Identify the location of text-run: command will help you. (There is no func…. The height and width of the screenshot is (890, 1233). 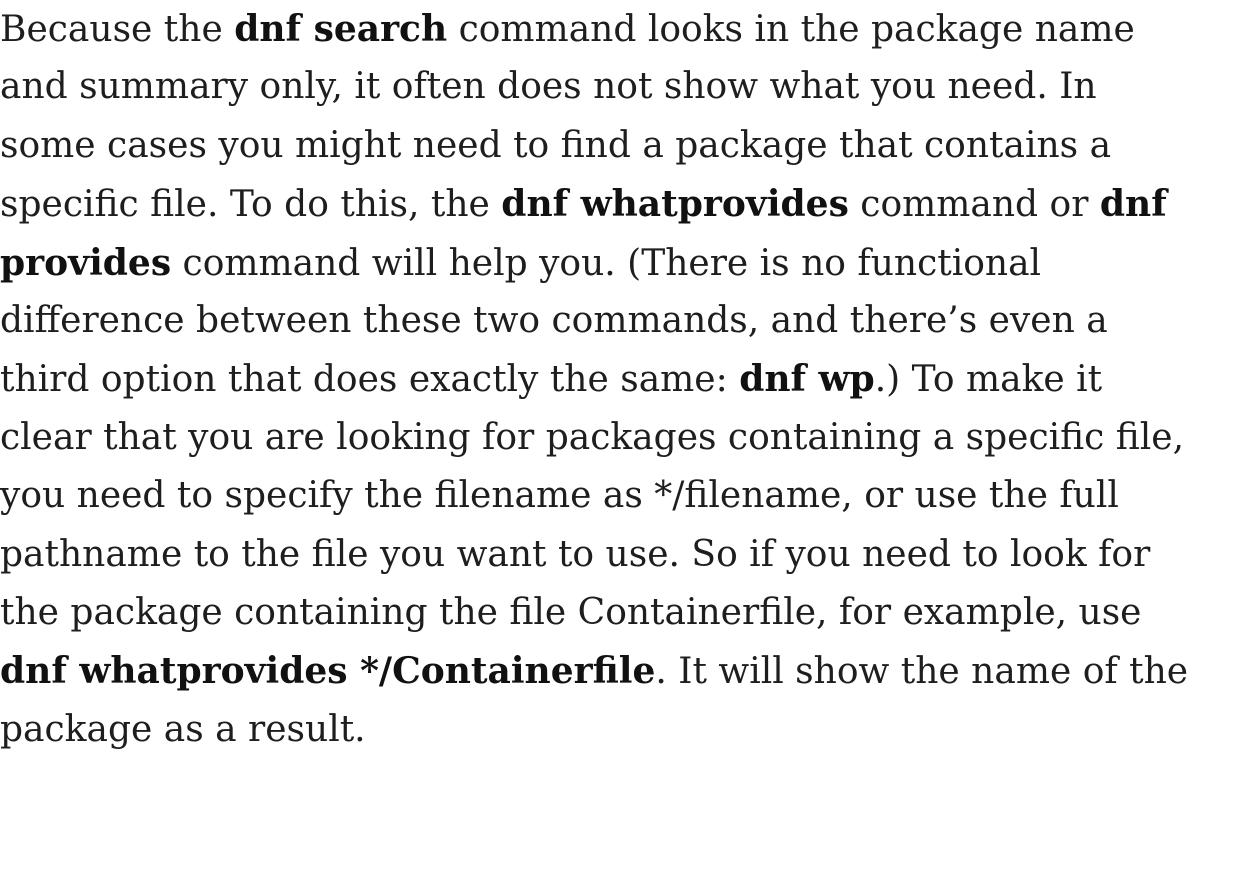
(606, 263).